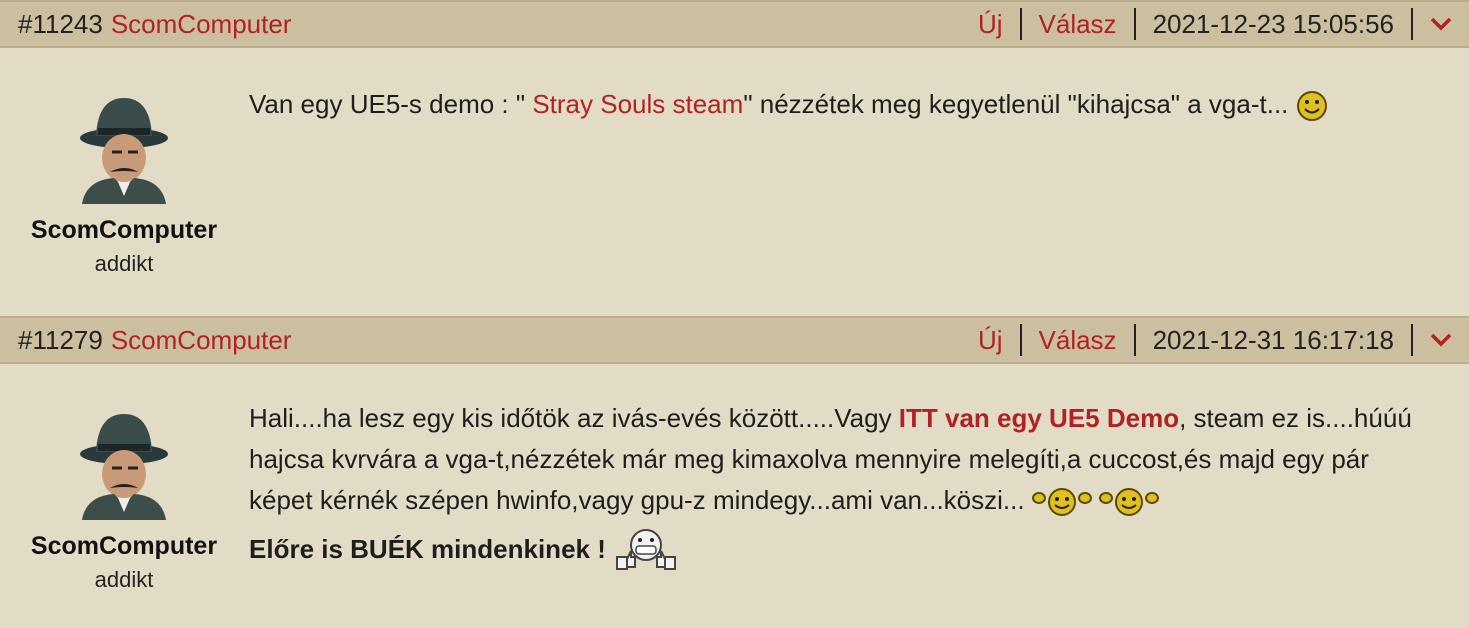 This screenshot has width=1469, height=628. I want to click on post-number: #11243, so click(60, 23).